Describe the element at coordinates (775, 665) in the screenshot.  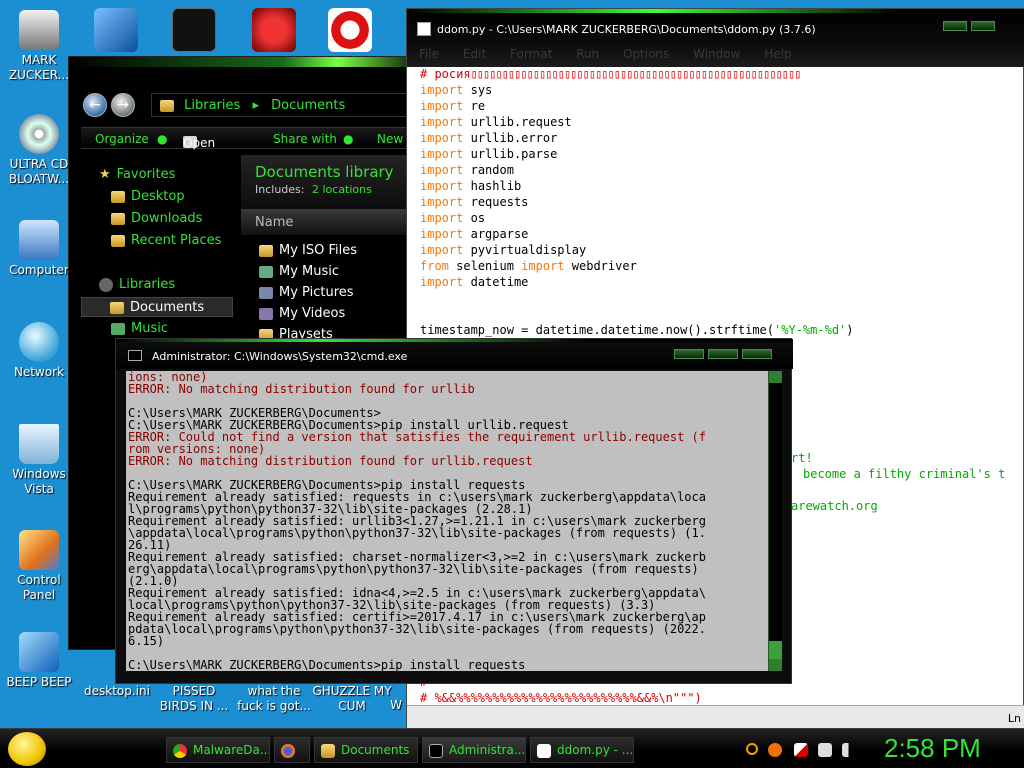
I see `scroll-down-button` at that location.